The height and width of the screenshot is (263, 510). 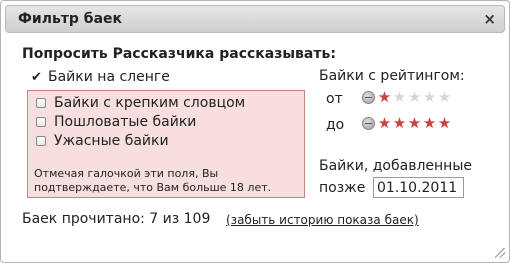 What do you see at coordinates (70, 19) in the screenshot?
I see `dialog-title: Фильтр баек` at bounding box center [70, 19].